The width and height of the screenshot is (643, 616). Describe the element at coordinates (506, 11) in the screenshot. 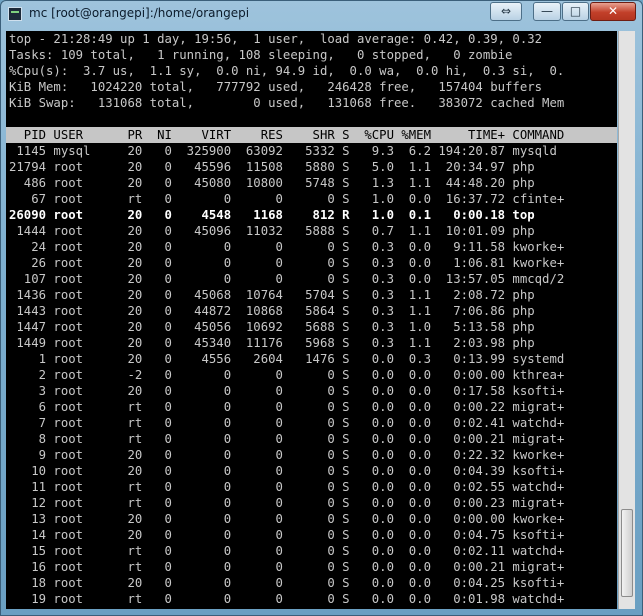

I see `resize-button: ⇔` at that location.